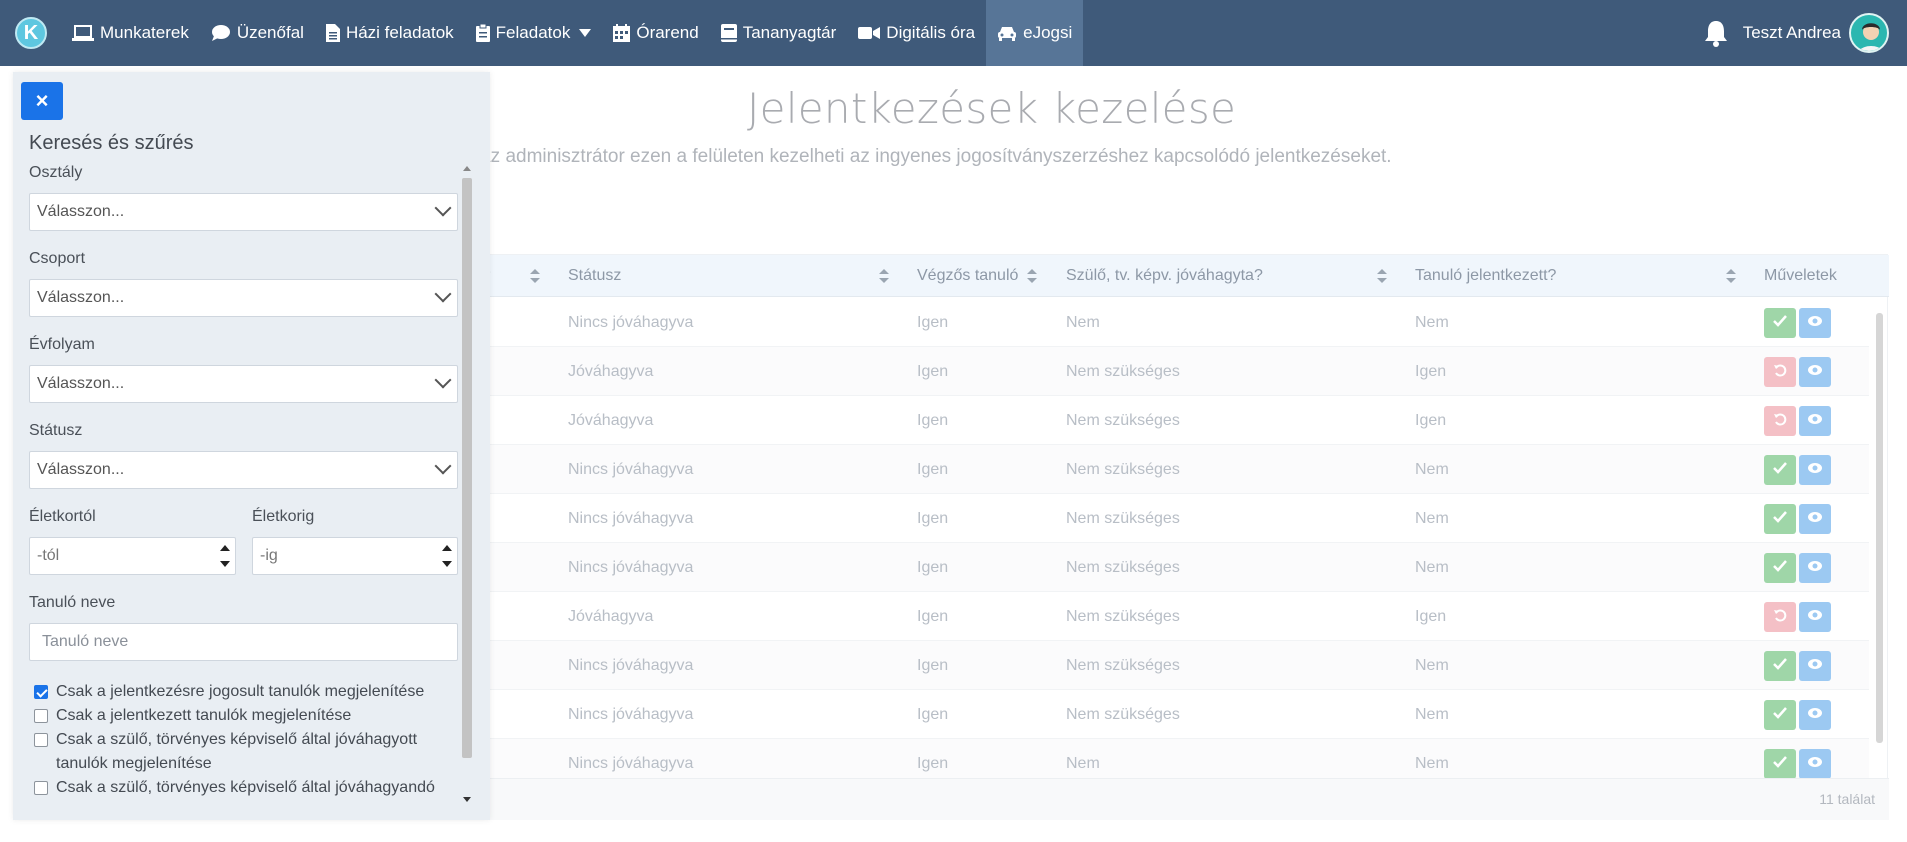 The height and width of the screenshot is (842, 1907). What do you see at coordinates (916, 33) in the screenshot?
I see `nav-item-digitalis-ora: Digitális óra` at bounding box center [916, 33].